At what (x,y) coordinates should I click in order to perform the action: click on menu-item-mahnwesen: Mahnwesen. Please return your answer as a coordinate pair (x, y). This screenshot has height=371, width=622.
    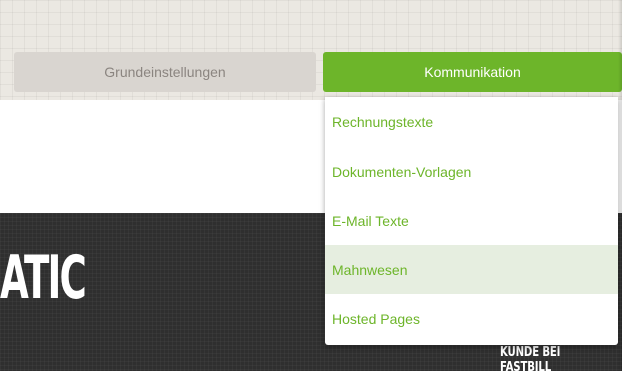
    Looking at the image, I should click on (471, 269).